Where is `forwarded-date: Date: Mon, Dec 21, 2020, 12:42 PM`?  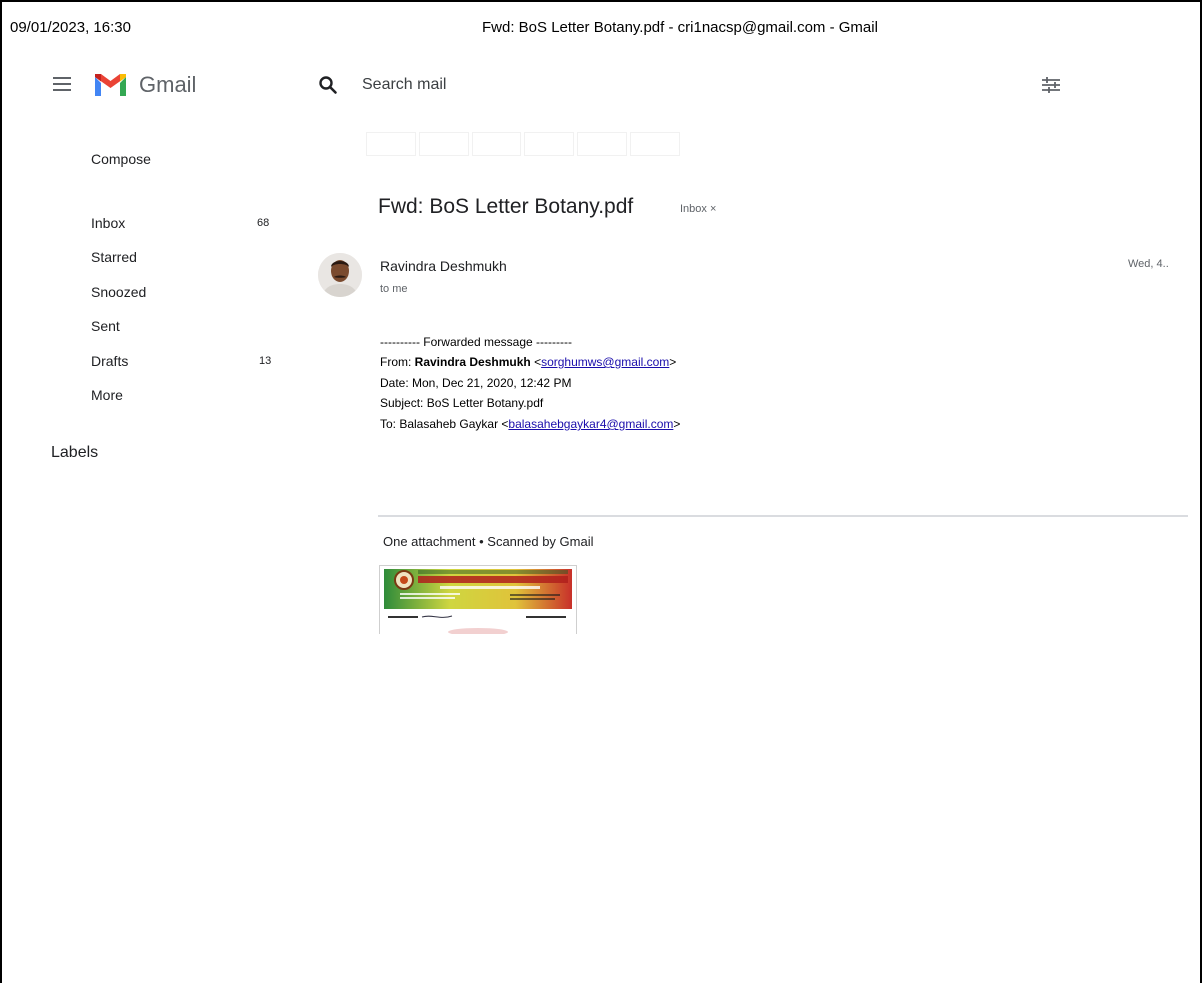 forwarded-date: Date: Mon, Dec 21, 2020, 12:42 PM is located at coordinates (476, 383).